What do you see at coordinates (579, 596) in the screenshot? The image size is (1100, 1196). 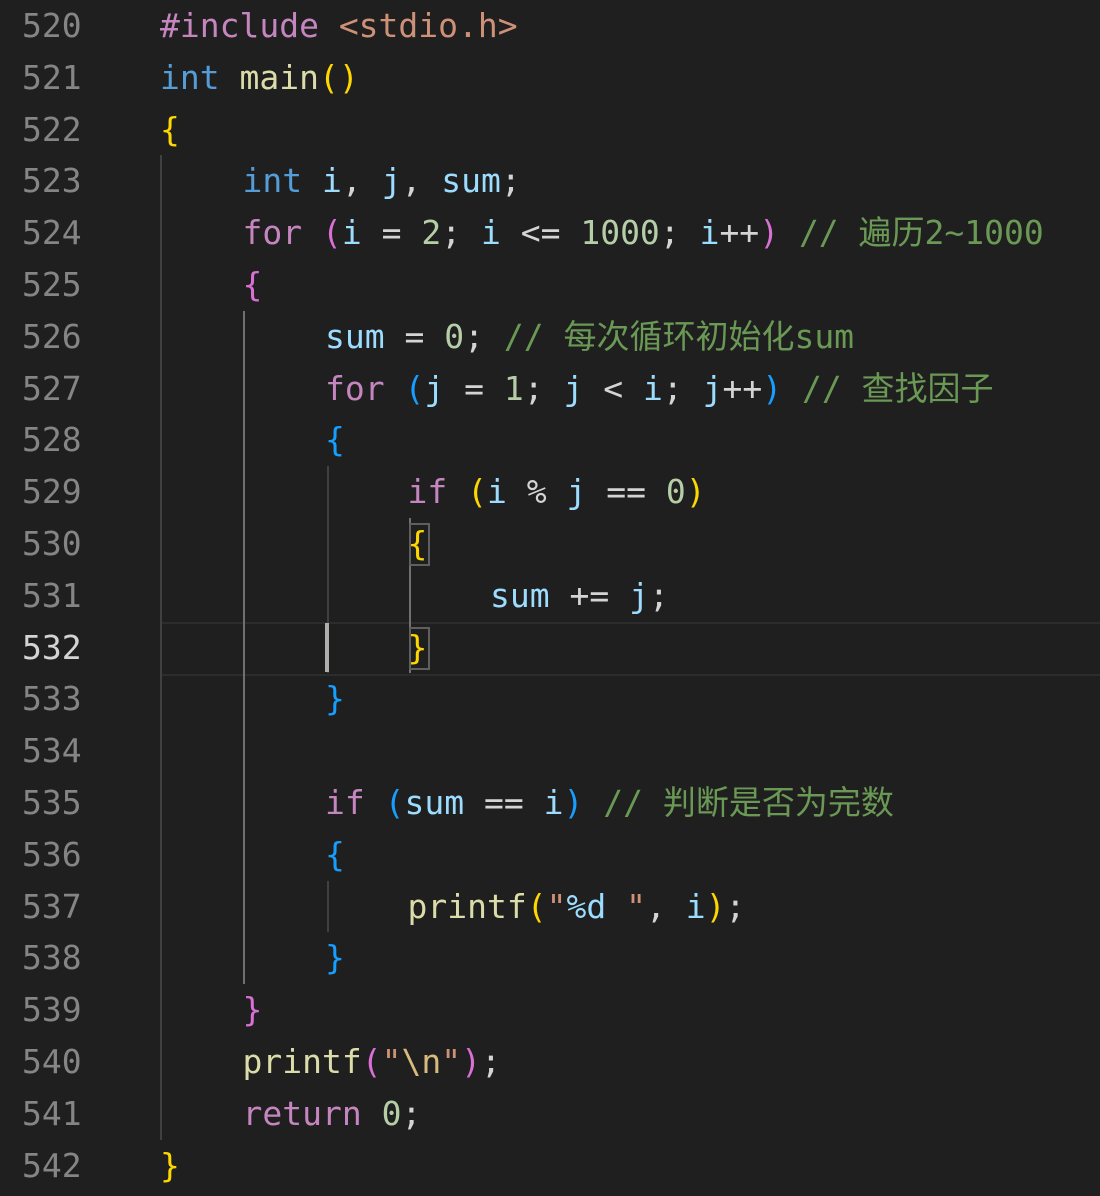 I see `code-text: sum += j;` at bounding box center [579, 596].